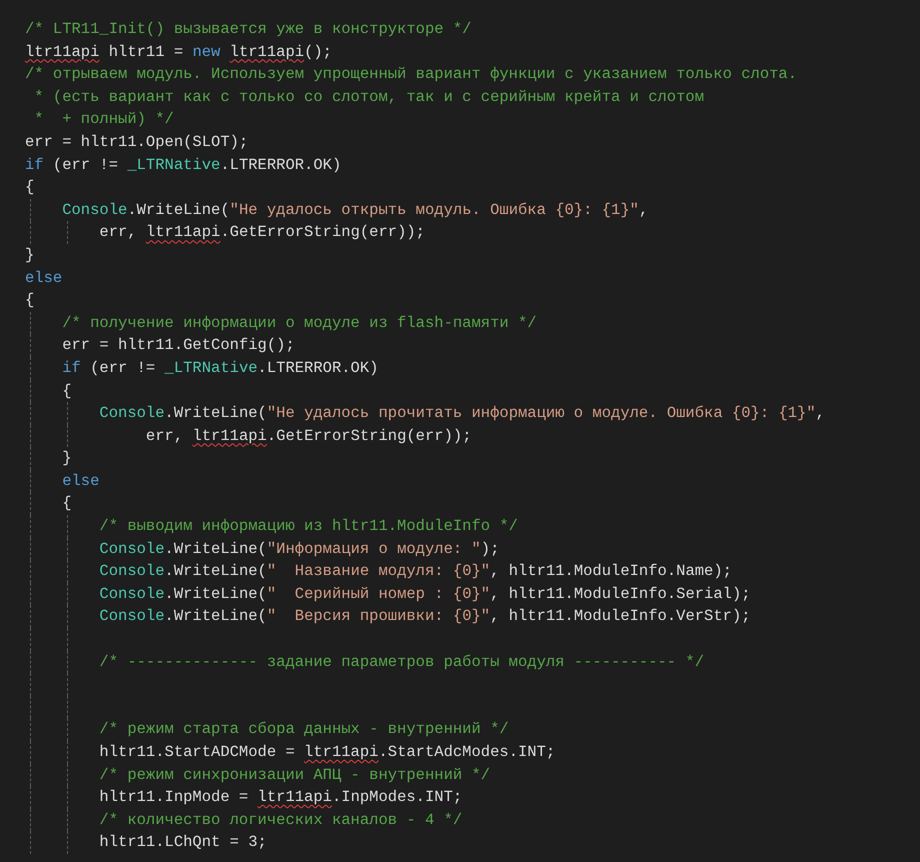 Image resolution: width=920 pixels, height=862 pixels. I want to click on code-line: hltr11.StartADCMode = ltr11api.StartAdcModes.INT;, so click(327, 752).